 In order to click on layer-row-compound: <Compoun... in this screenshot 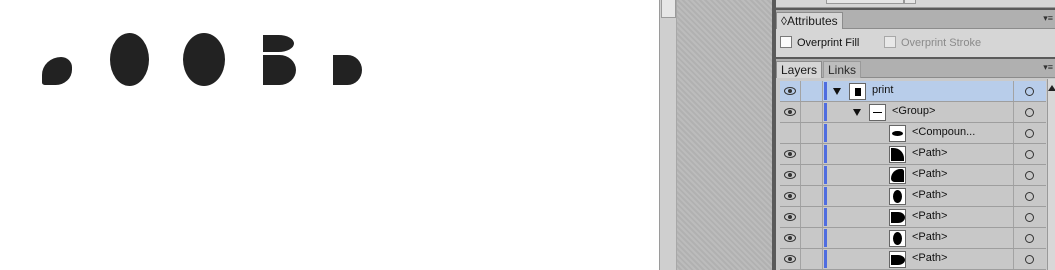, I will do `click(913, 133)`.